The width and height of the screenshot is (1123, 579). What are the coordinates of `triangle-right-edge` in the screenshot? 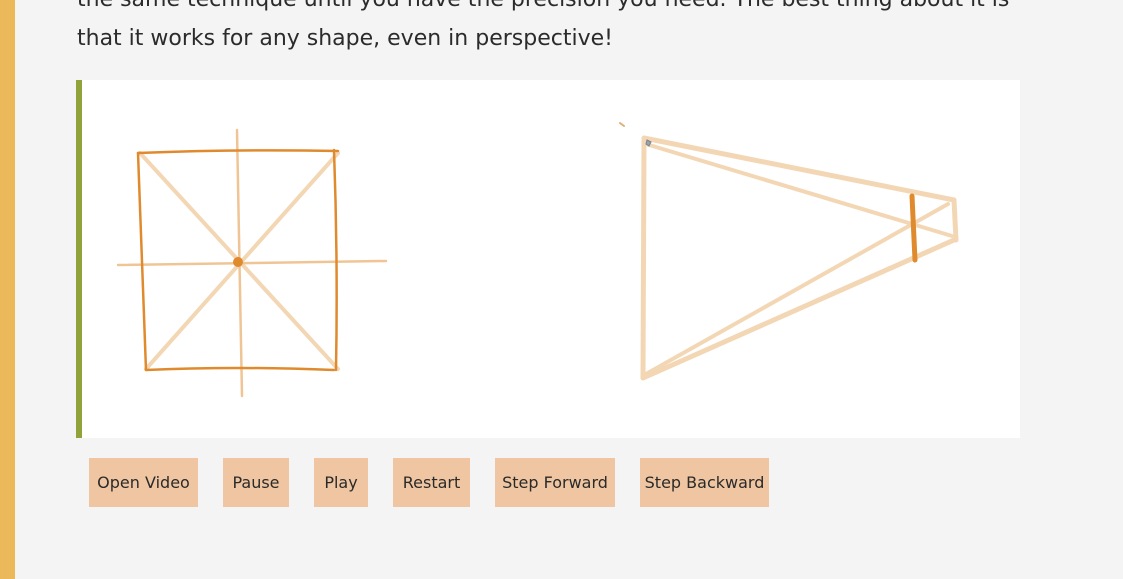 It's located at (955, 220).